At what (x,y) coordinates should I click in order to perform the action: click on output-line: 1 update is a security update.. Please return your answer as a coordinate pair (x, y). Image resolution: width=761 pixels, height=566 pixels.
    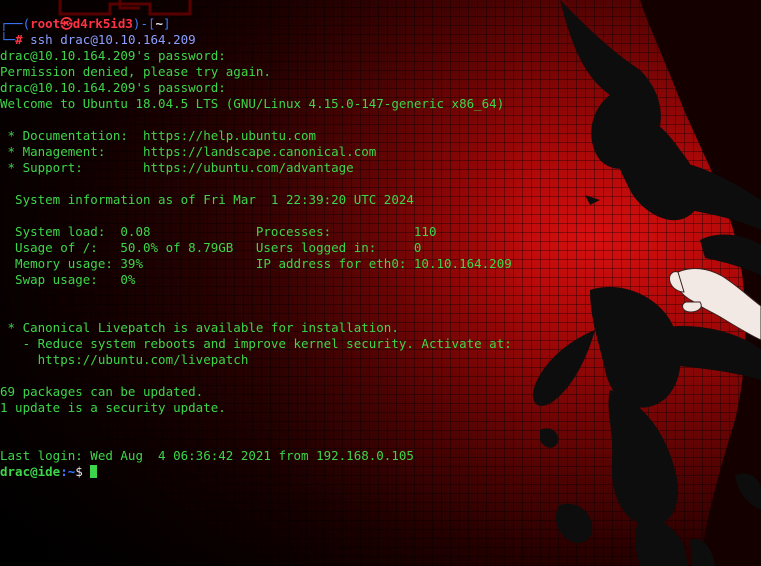
    Looking at the image, I should click on (113, 407).